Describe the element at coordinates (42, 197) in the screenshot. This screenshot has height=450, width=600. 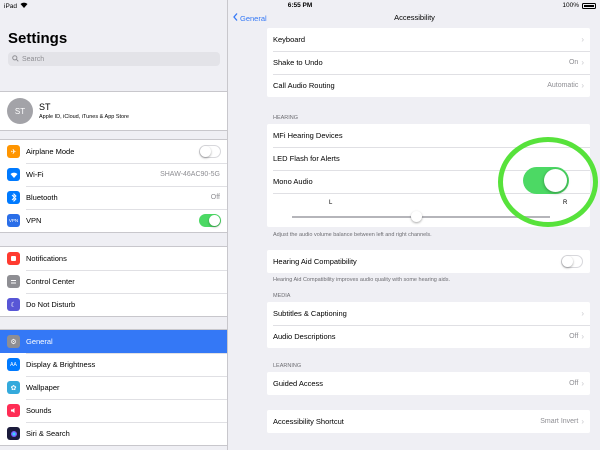
I see `sidebar-item-label: Bluetooth` at that location.